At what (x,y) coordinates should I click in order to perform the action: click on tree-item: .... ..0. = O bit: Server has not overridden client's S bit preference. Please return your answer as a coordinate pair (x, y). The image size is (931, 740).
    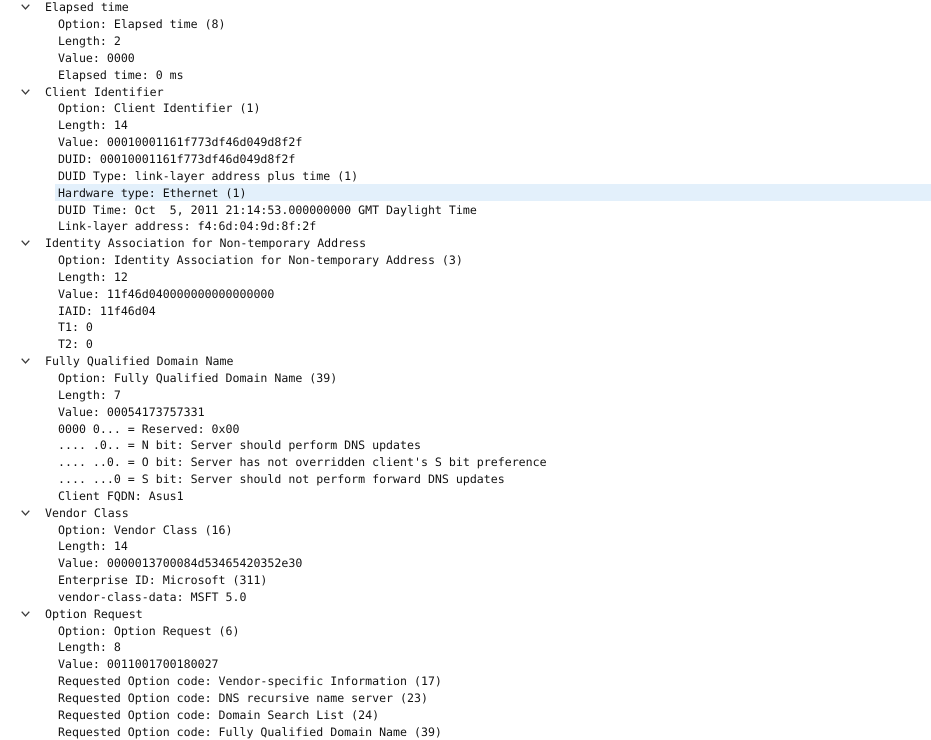
    Looking at the image, I should click on (302, 462).